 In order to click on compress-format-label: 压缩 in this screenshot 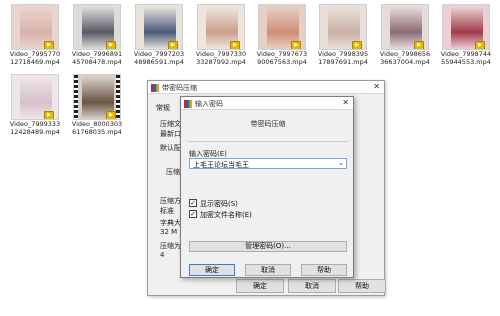, I will do `click(173, 172)`.